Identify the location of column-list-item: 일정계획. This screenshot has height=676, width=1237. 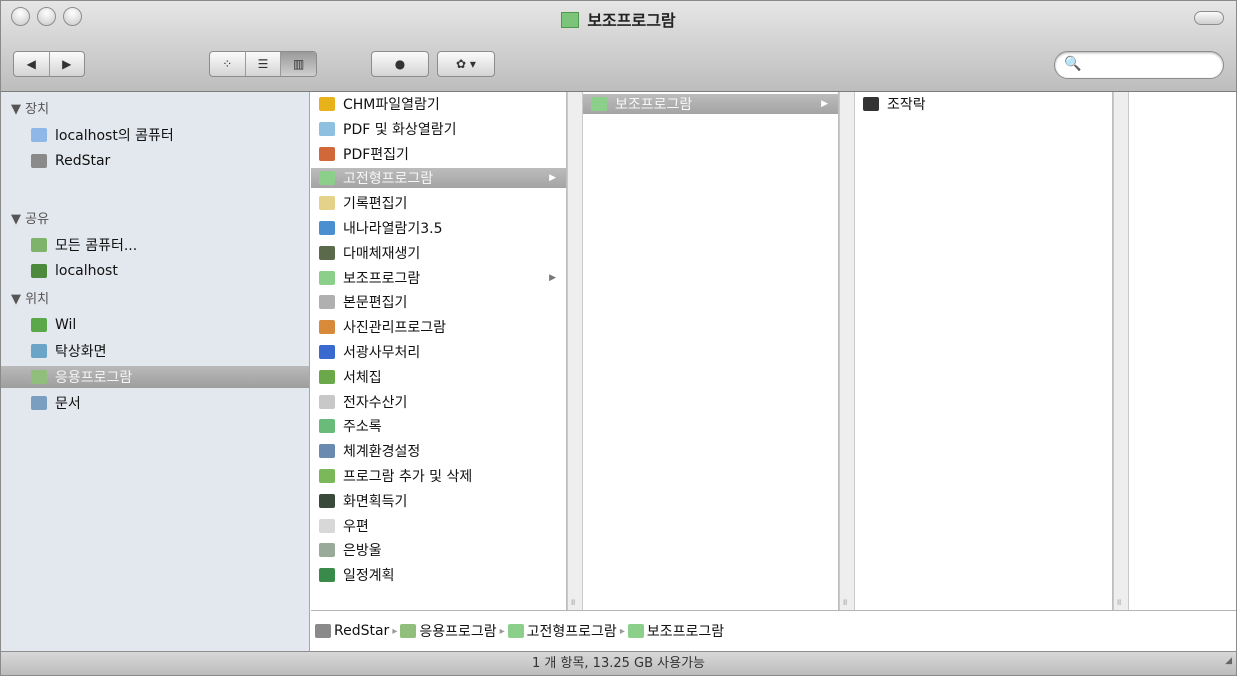
(438, 575).